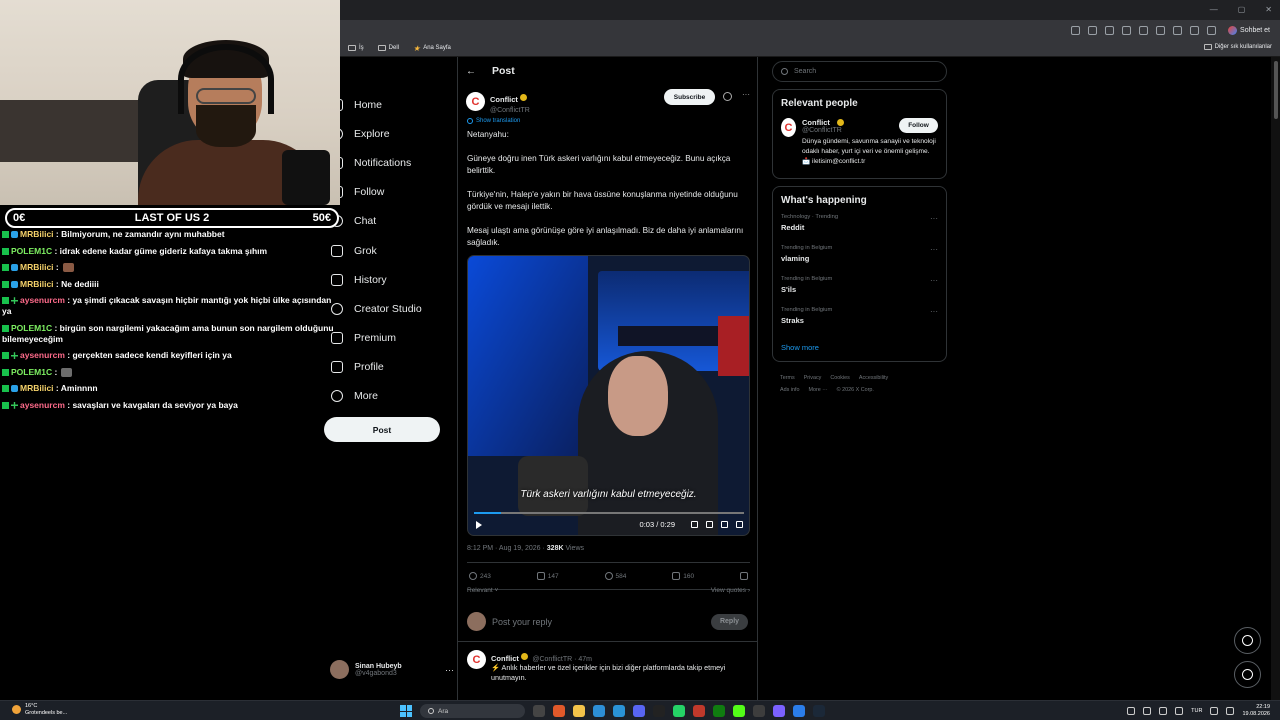  I want to click on grok-icon, so click(727, 96).